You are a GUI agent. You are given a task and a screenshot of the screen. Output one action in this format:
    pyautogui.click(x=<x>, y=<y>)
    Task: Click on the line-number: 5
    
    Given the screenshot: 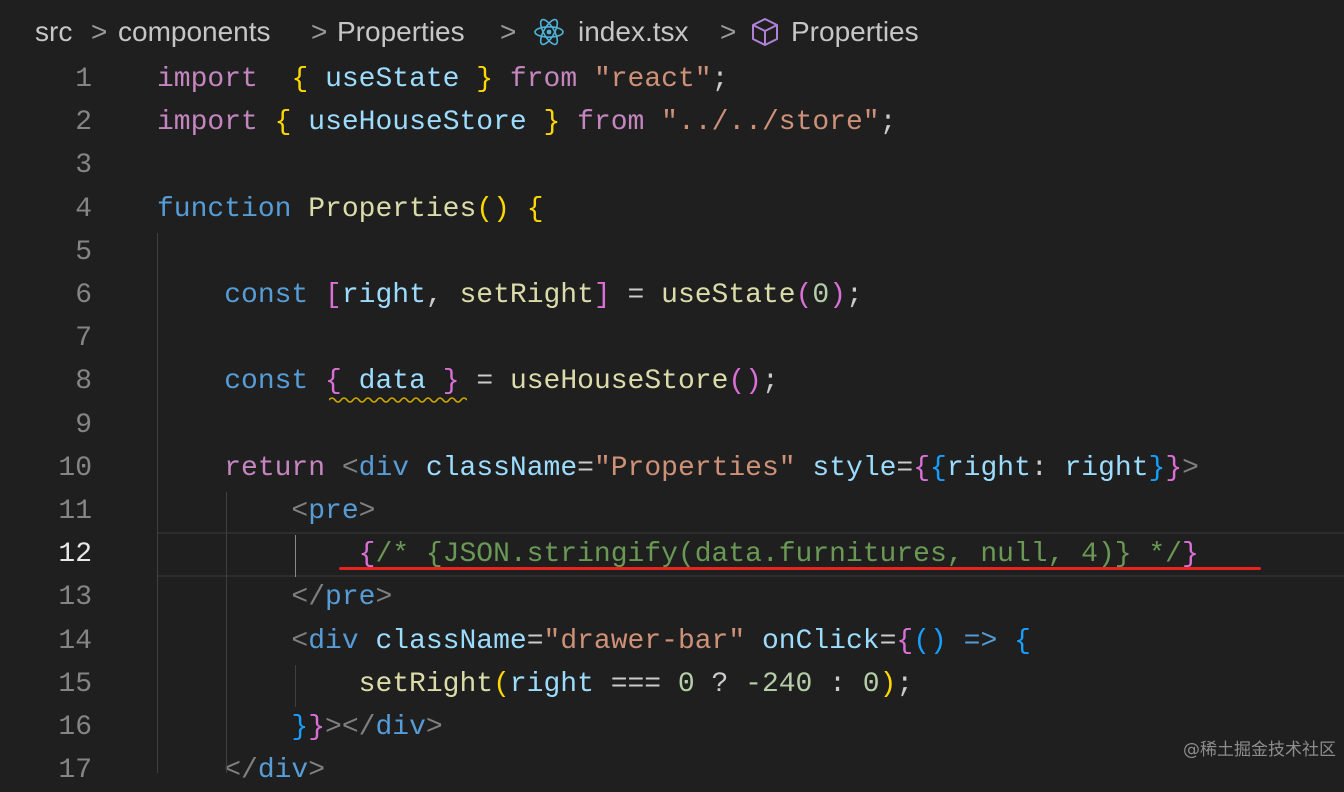 What is the action you would take?
    pyautogui.click(x=83, y=252)
    